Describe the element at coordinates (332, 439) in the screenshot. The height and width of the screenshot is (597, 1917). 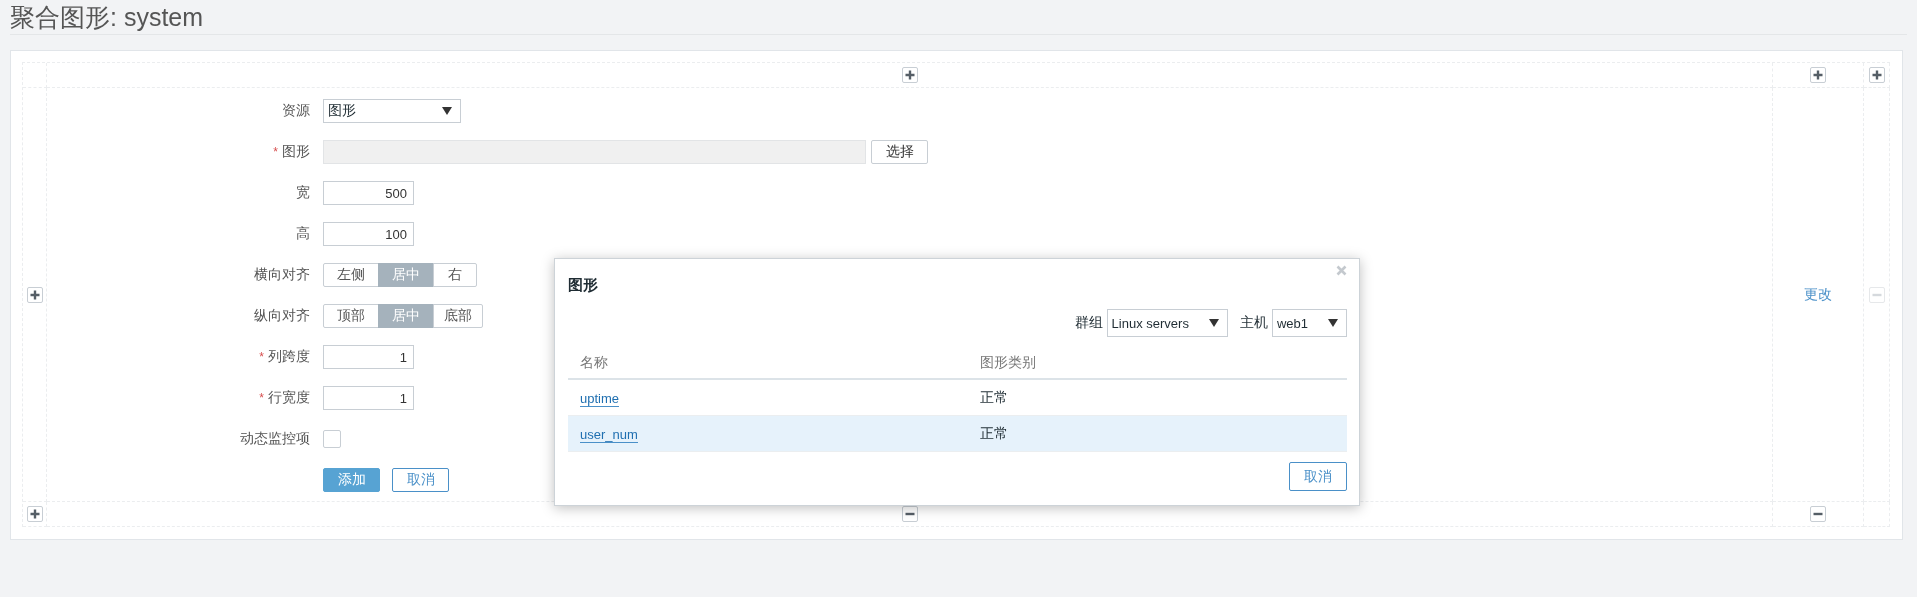
I see `checkbox` at that location.